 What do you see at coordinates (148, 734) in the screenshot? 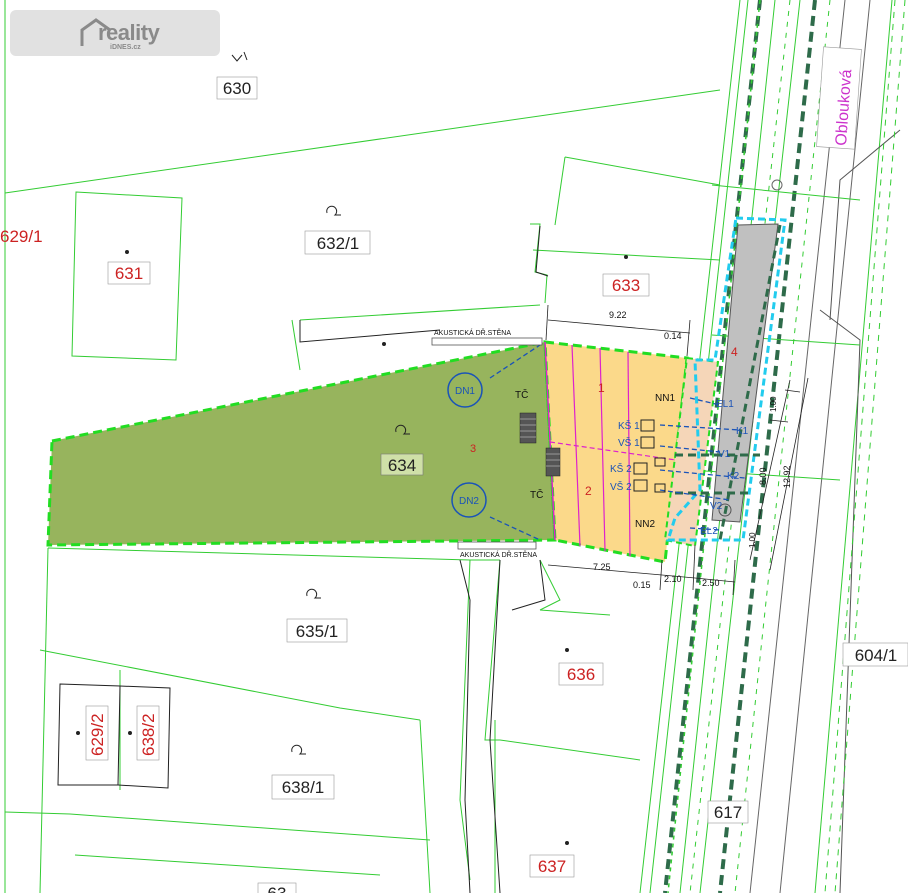
I see `parcel-638-2: 638/2` at bounding box center [148, 734].